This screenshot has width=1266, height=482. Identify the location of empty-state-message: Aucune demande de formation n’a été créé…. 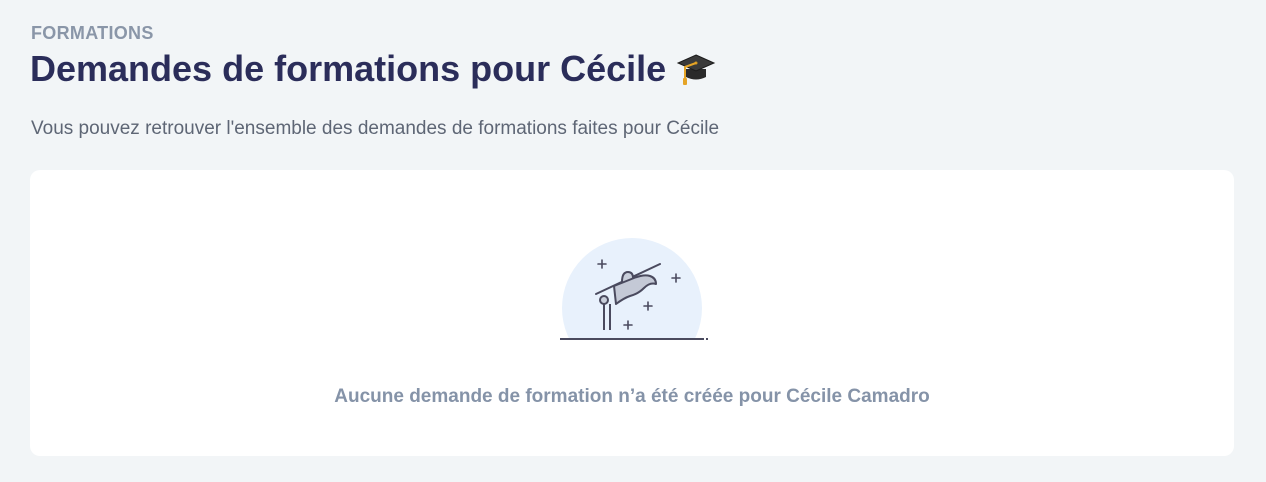
(632, 396).